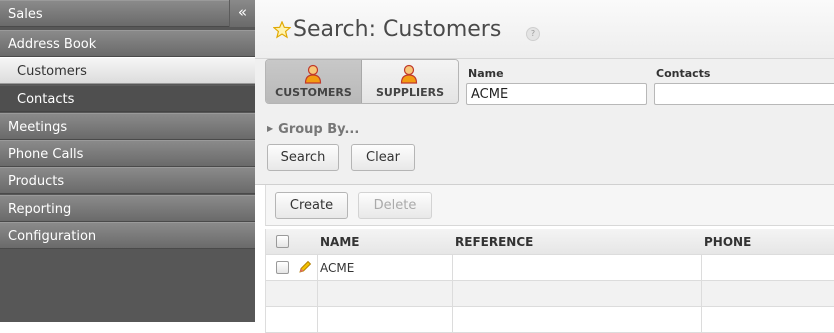  Describe the element at coordinates (744, 94) in the screenshot. I see `contacts-field` at that location.